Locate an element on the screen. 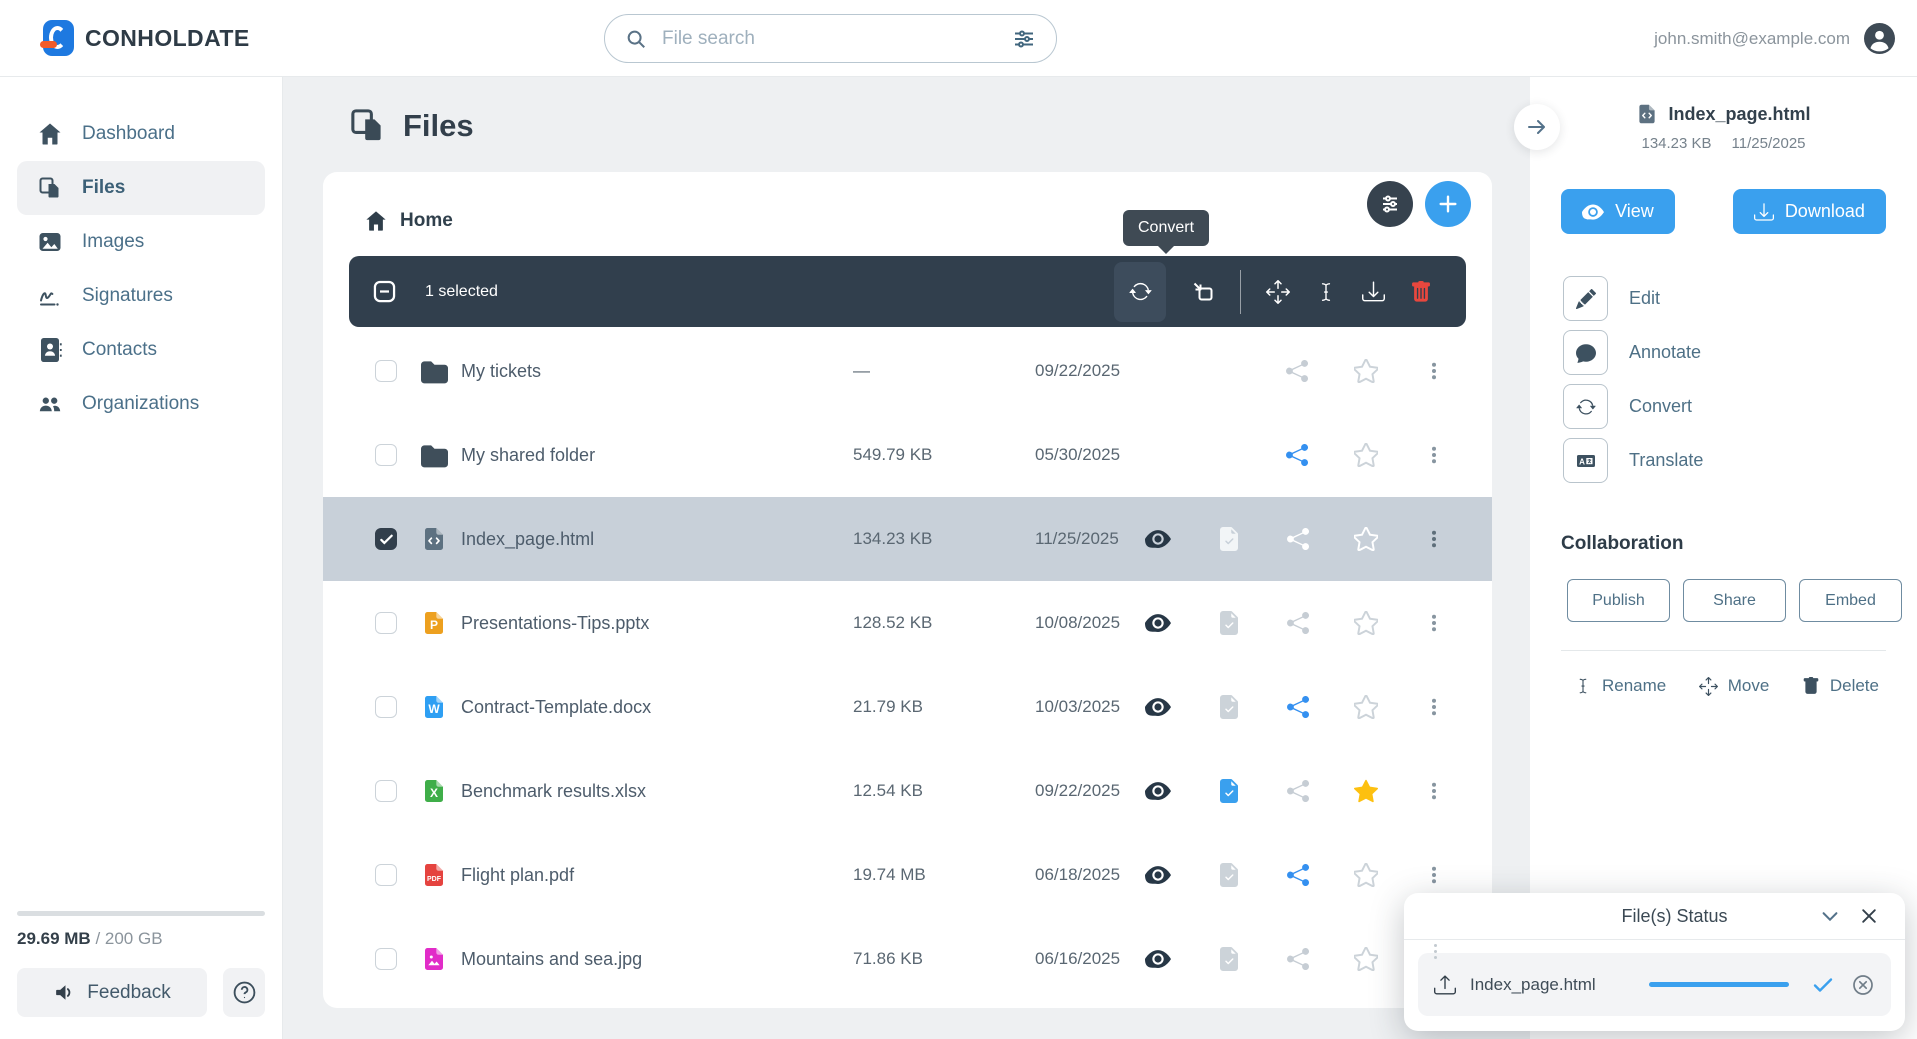 Image resolution: width=1917 pixels, height=1039 pixels. search-input is located at coordinates (829, 38).